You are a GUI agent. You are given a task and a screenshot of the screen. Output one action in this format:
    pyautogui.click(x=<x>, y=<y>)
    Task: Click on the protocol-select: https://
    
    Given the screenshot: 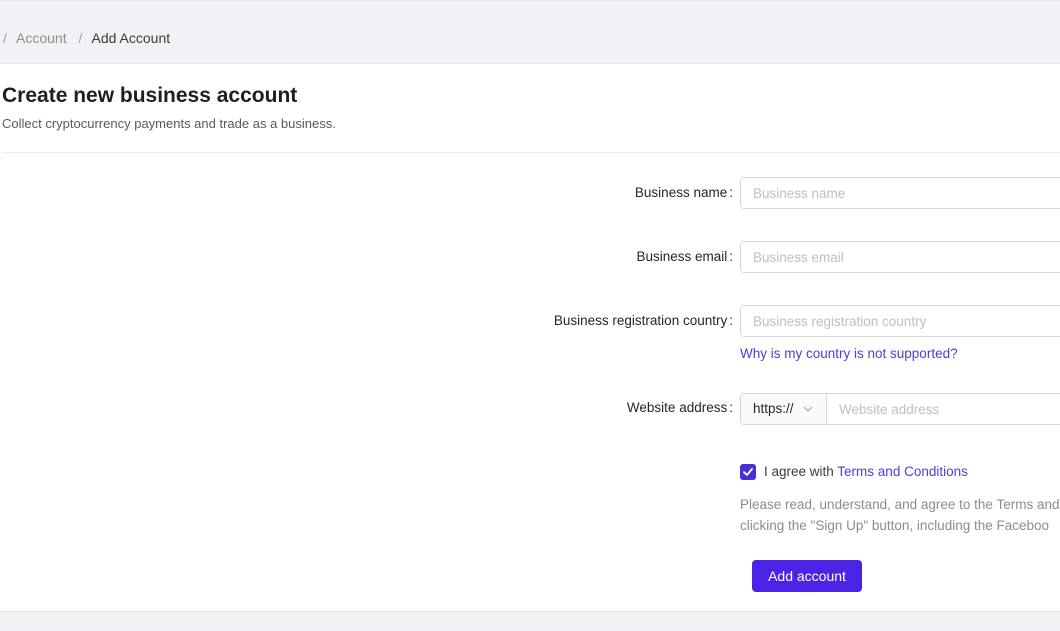 What is the action you would take?
    pyautogui.click(x=783, y=409)
    